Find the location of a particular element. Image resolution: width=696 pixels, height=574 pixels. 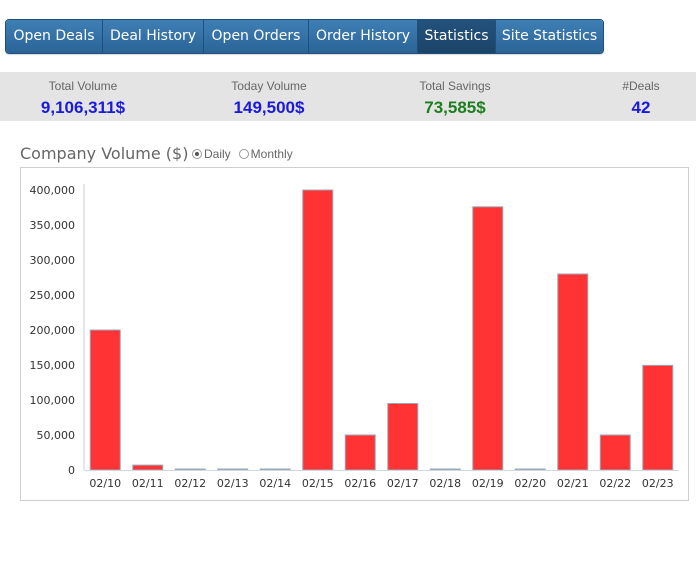

x-tick-label: 02/13 is located at coordinates (233, 483).